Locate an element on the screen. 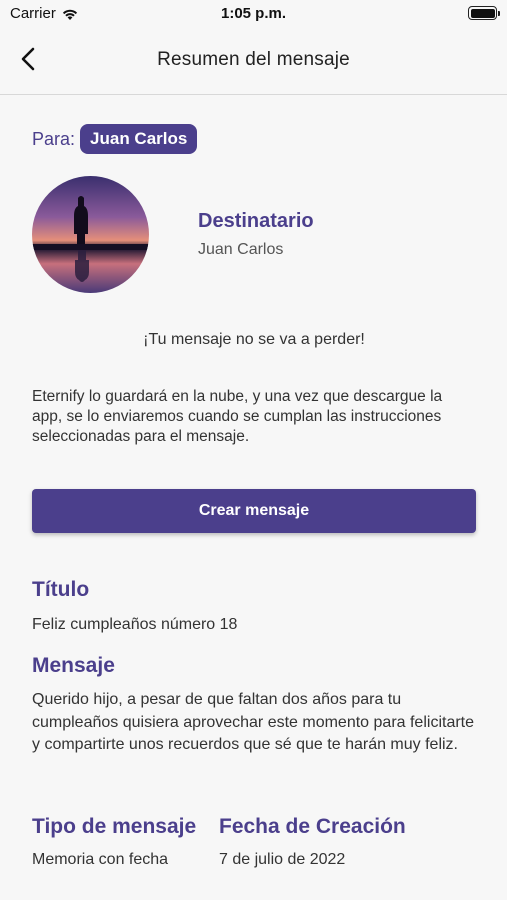  title-value: Feliz cumpleaños número 18 is located at coordinates (135, 624).